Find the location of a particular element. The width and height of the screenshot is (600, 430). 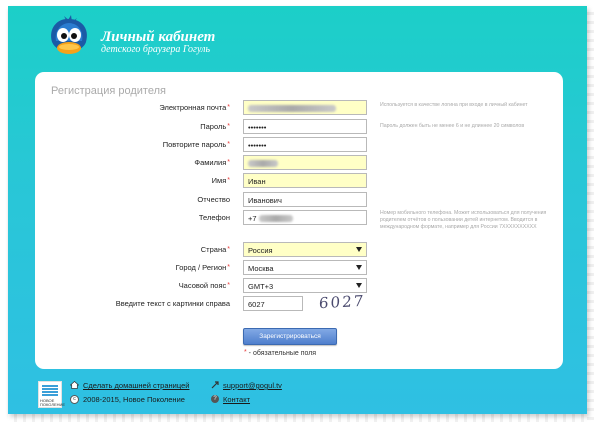

form-title: Регистрация родителя is located at coordinates (108, 91).